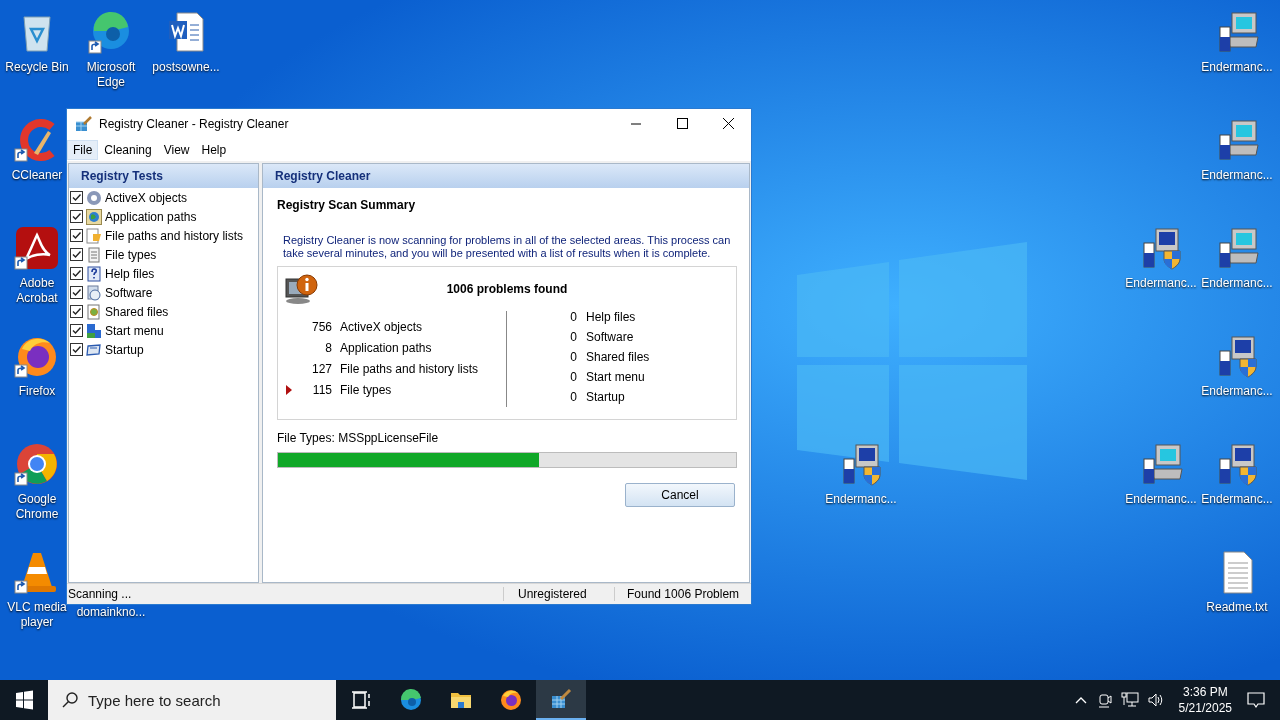 This screenshot has width=1280, height=720. Describe the element at coordinates (1129, 700) in the screenshot. I see `network-icon` at that location.